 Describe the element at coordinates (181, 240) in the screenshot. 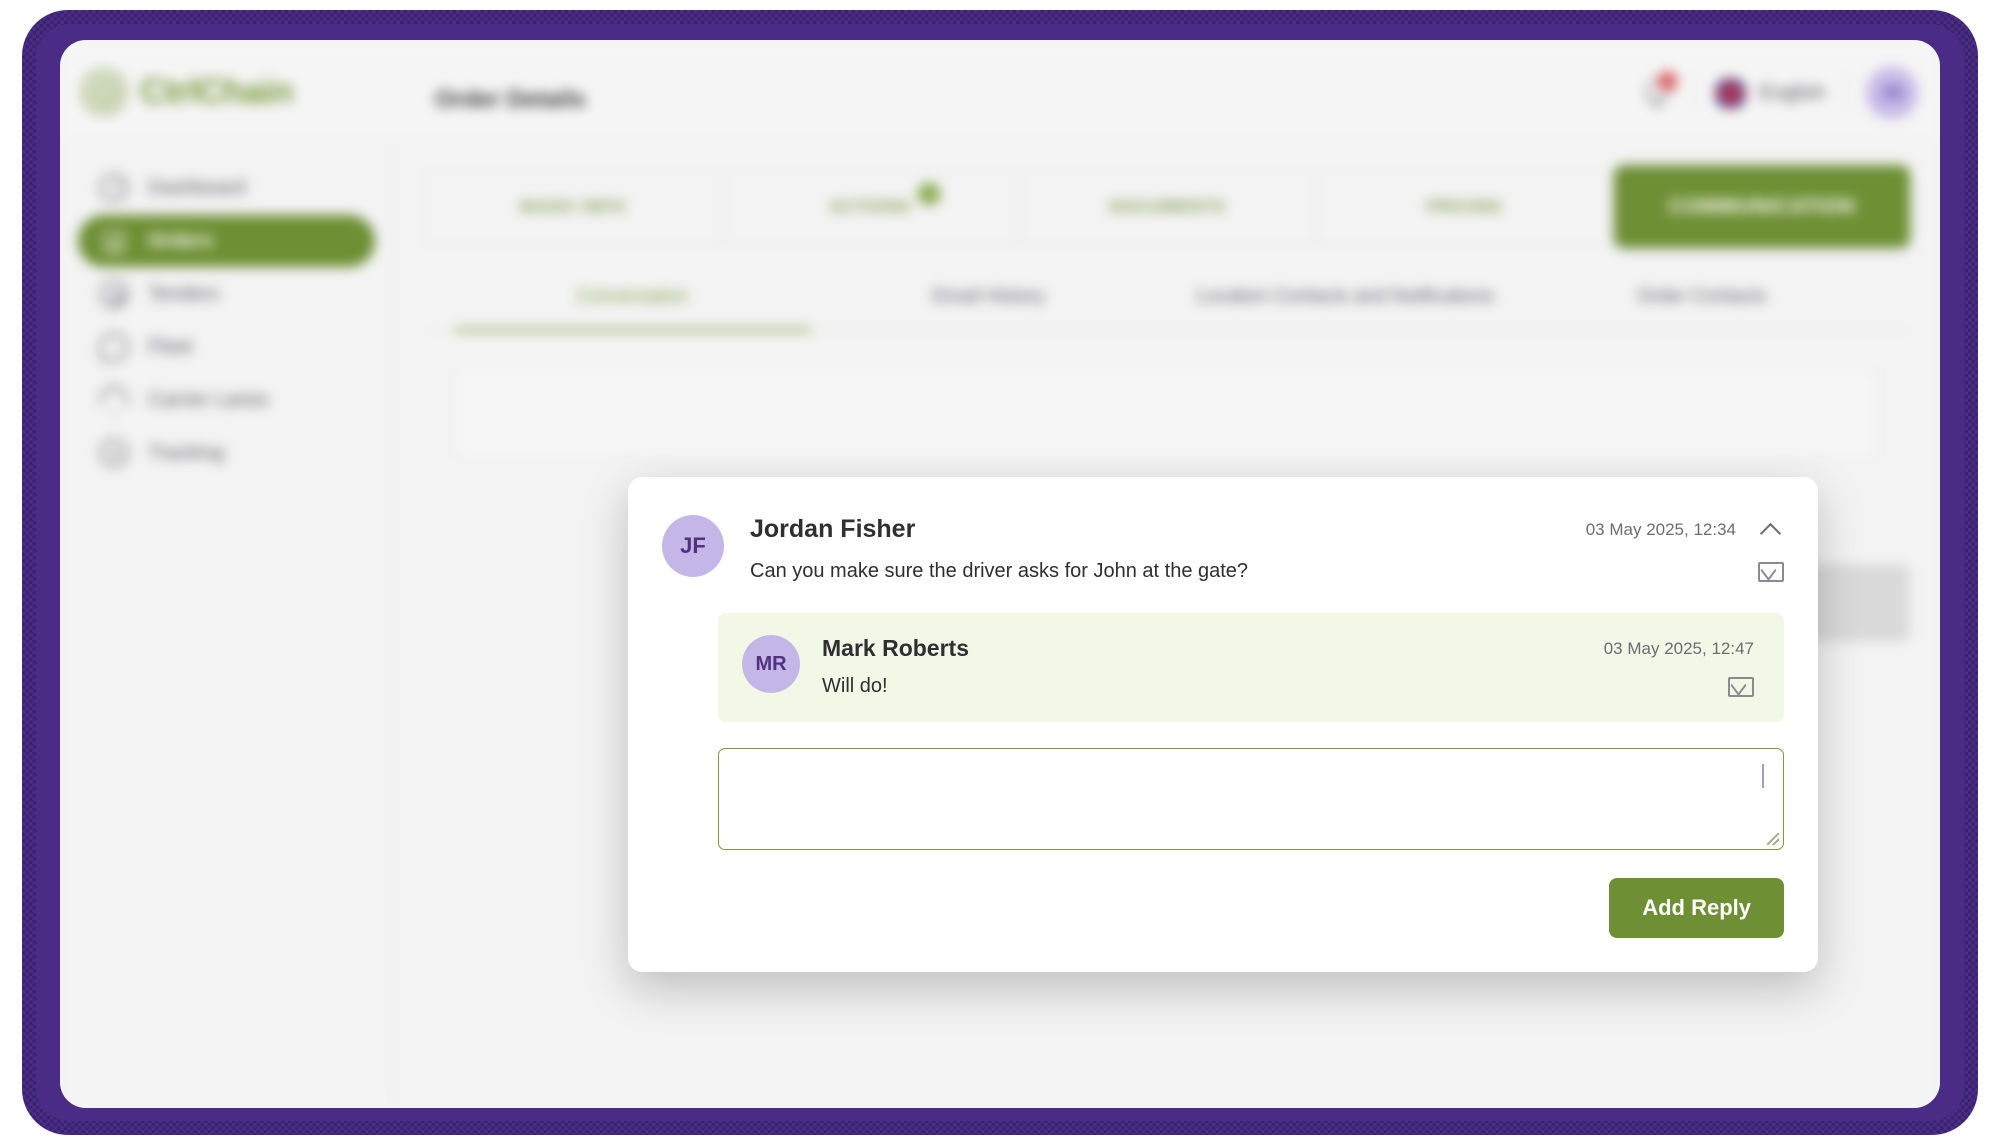

I see `sidebar-item-label: Orders` at that location.